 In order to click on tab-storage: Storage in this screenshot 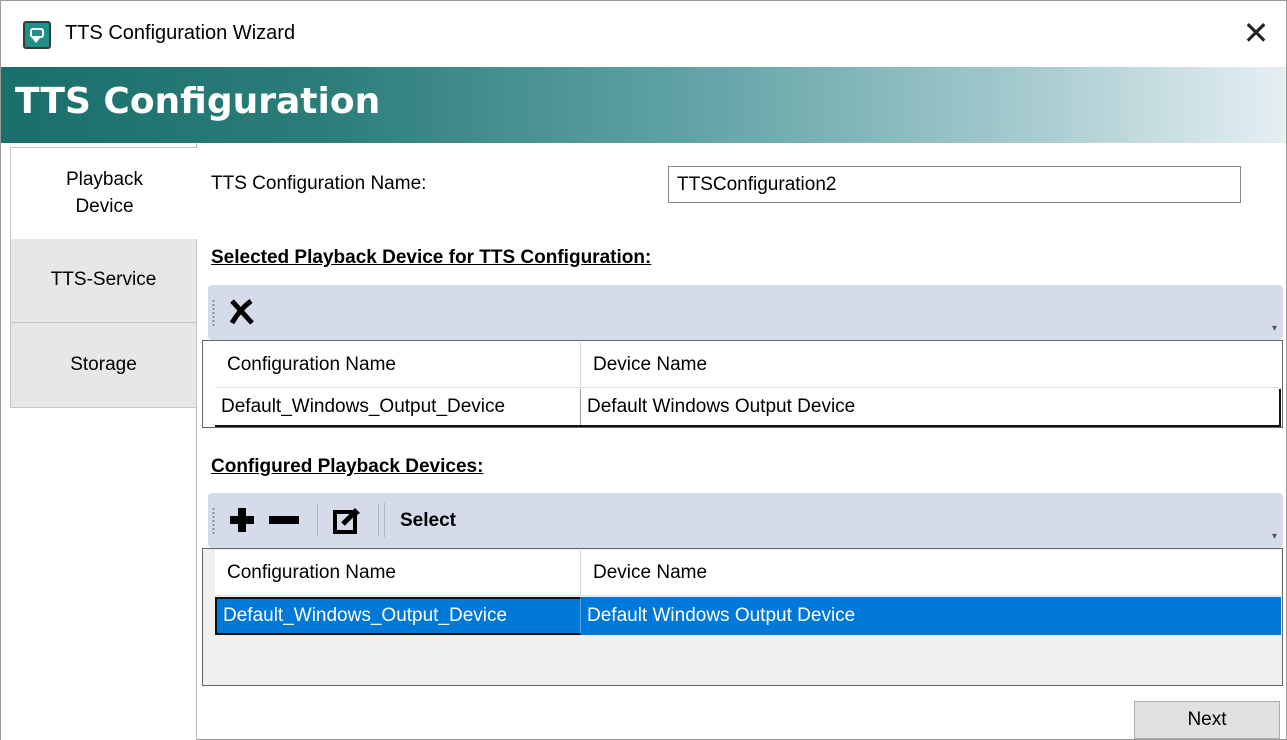, I will do `click(103, 365)`.